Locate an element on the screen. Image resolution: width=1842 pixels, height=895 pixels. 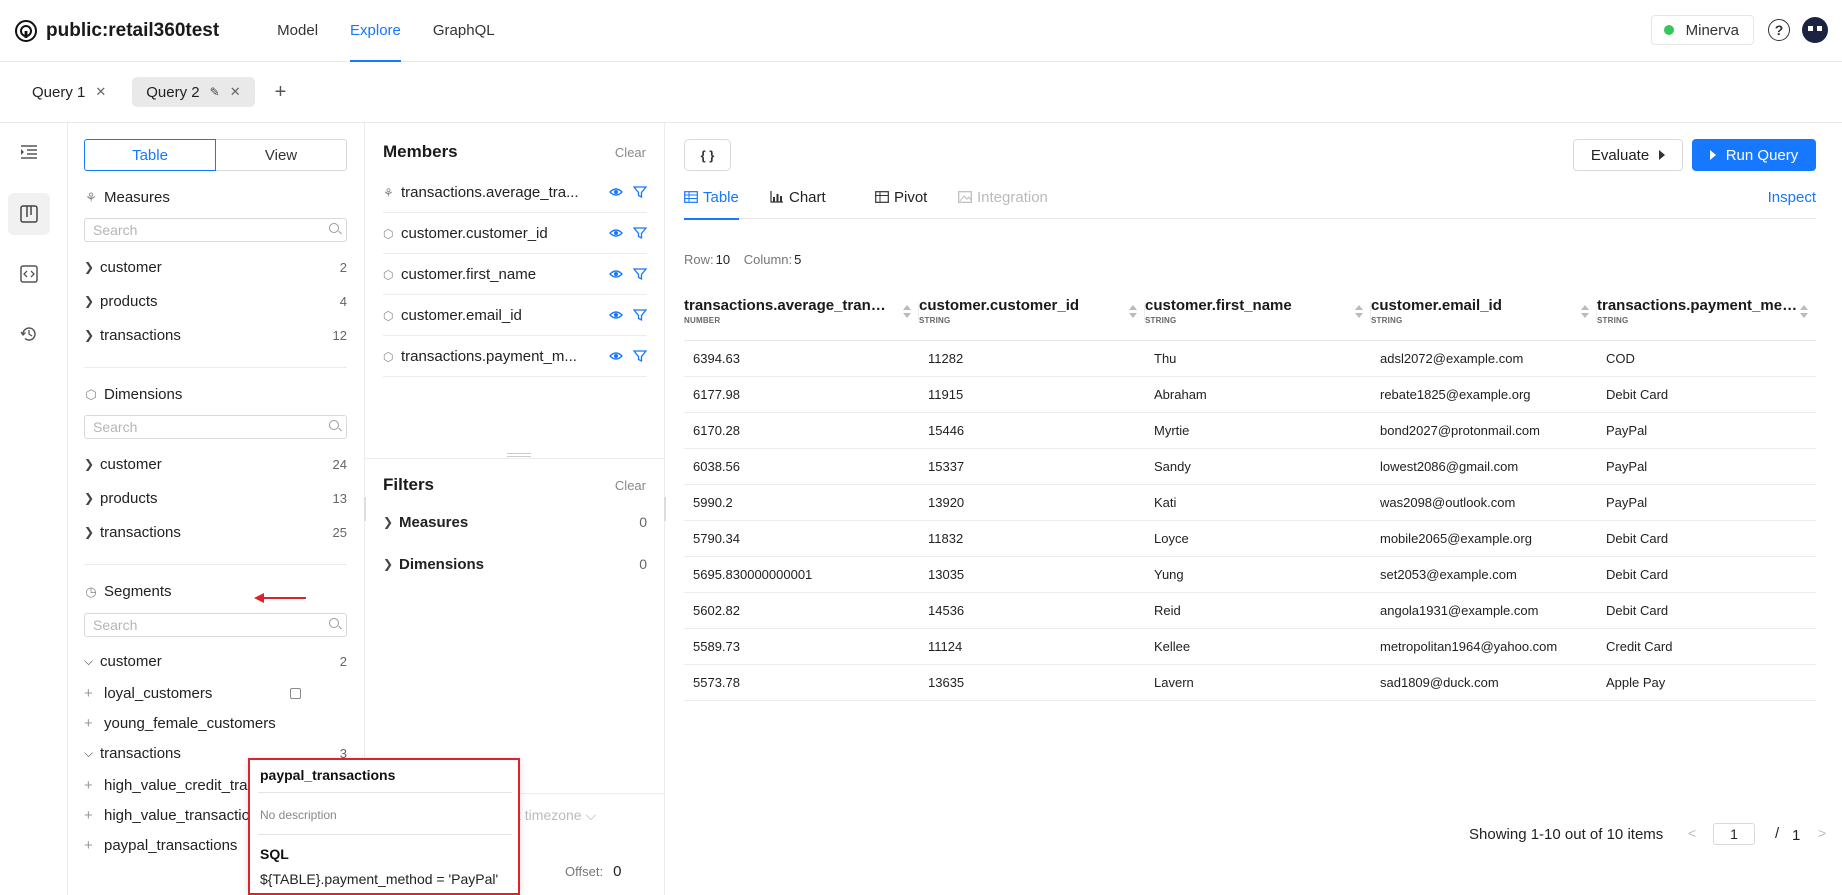
explorer-rail-button is located at coordinates (29, 214).